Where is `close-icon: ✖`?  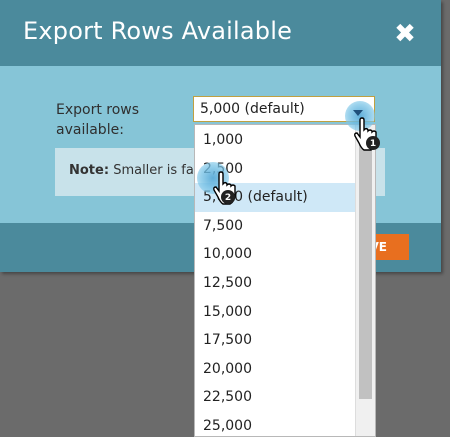 close-icon: ✖ is located at coordinates (405, 34).